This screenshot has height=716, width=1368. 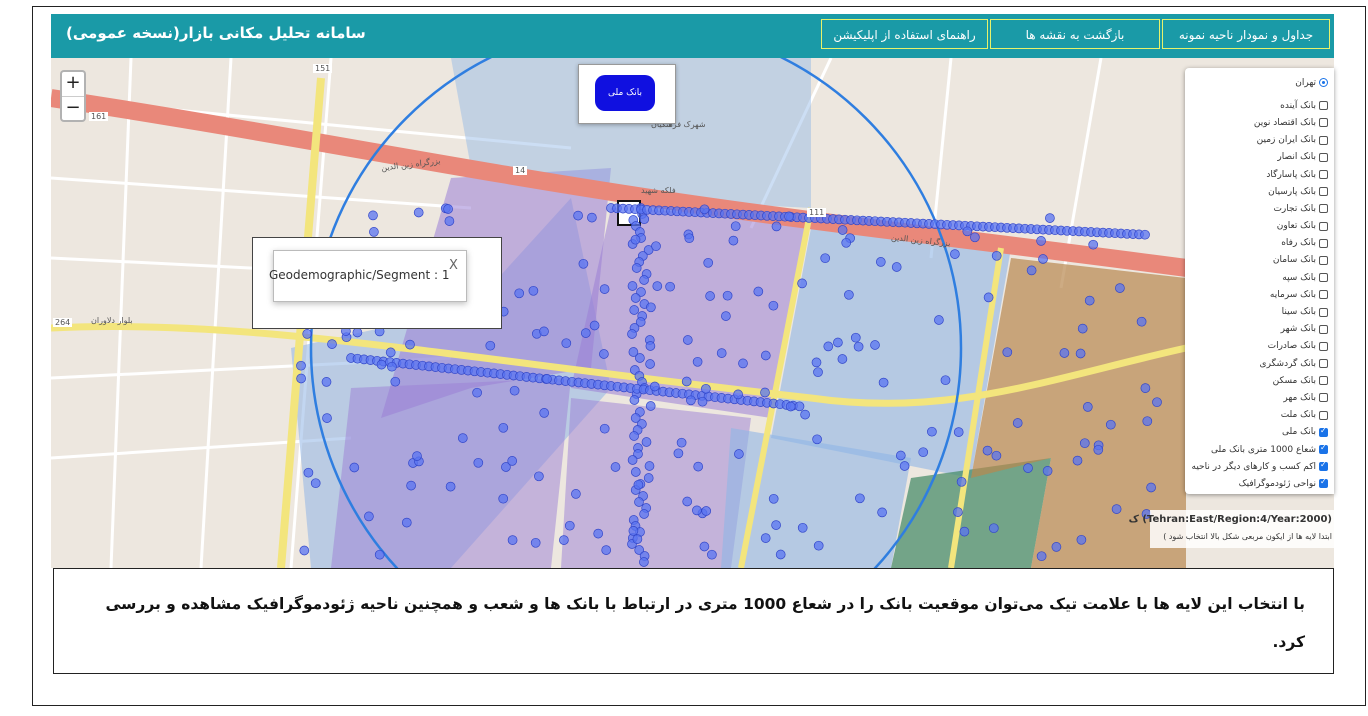 I want to click on close-icon: X, so click(x=453, y=265).